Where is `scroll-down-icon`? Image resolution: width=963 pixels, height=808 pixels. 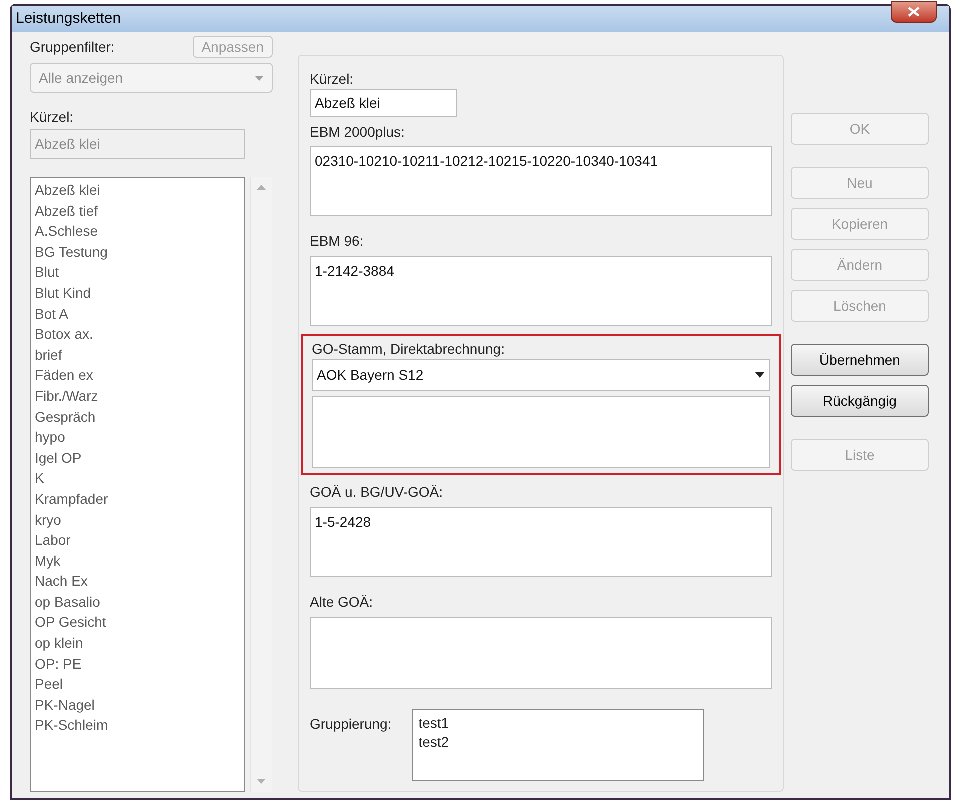
scroll-down-icon is located at coordinates (261, 781).